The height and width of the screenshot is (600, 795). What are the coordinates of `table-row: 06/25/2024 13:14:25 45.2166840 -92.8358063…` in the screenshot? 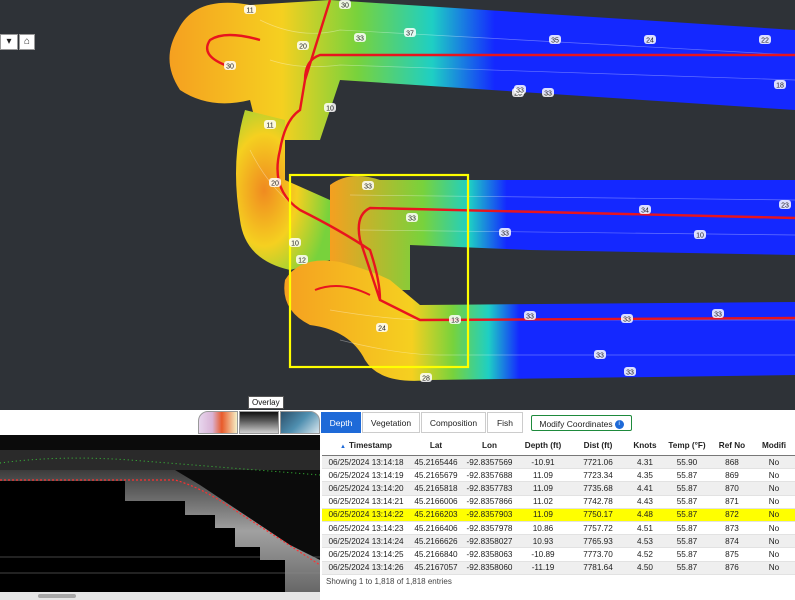 It's located at (558, 554).